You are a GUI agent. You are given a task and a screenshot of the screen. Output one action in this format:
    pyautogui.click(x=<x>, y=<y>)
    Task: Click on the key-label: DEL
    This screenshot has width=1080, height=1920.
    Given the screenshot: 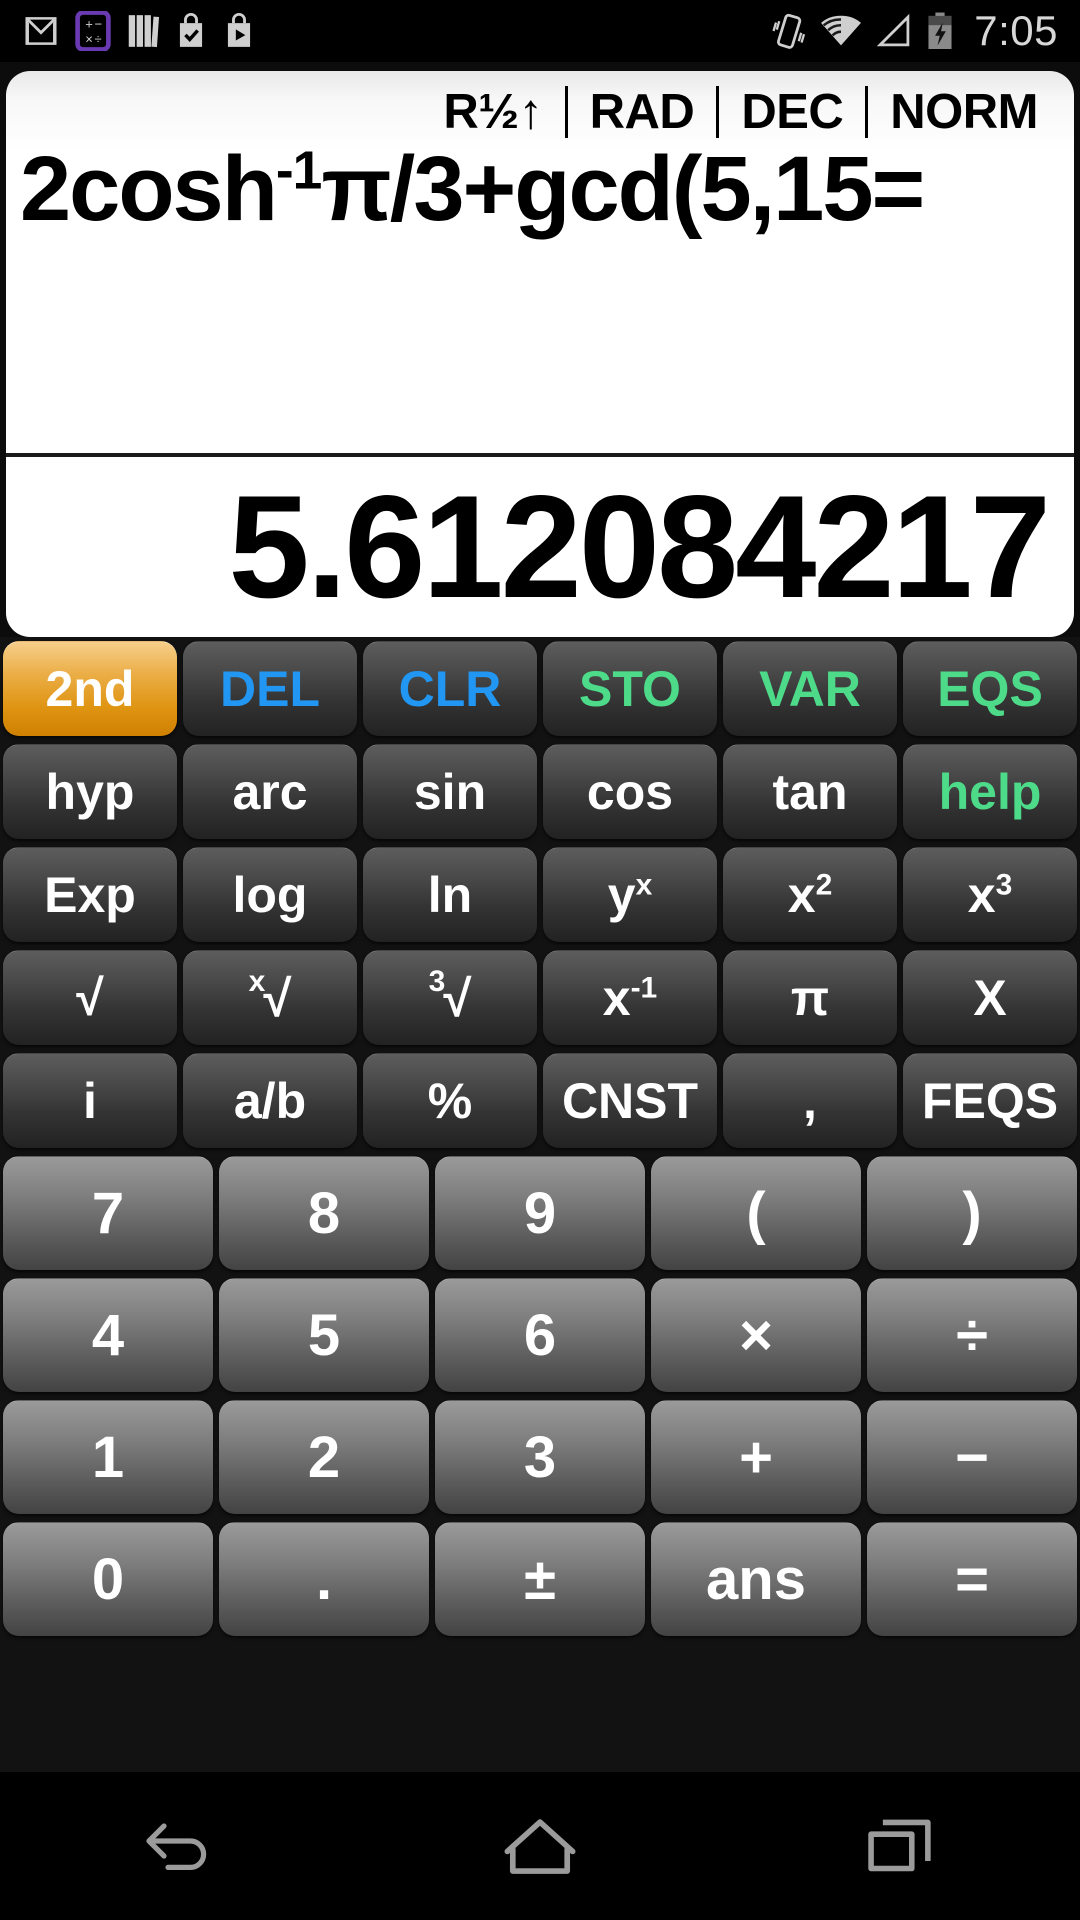 What is the action you would take?
    pyautogui.click(x=270, y=689)
    